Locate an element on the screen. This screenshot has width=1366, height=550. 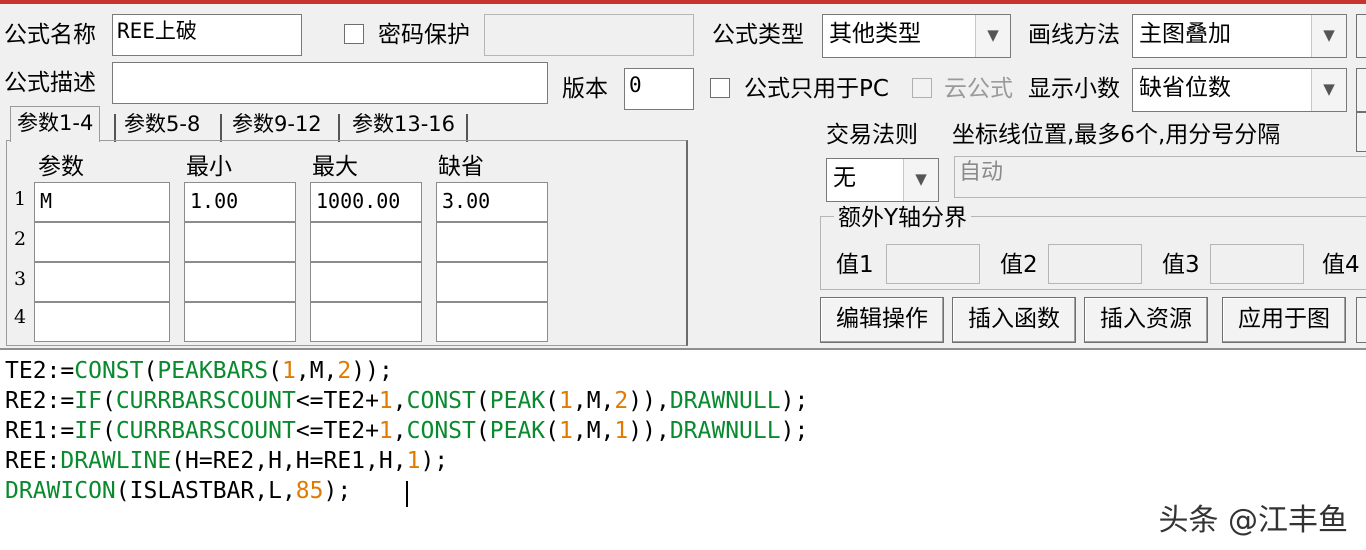
tab-params-5-8: 参数5-8 is located at coordinates (162, 124).